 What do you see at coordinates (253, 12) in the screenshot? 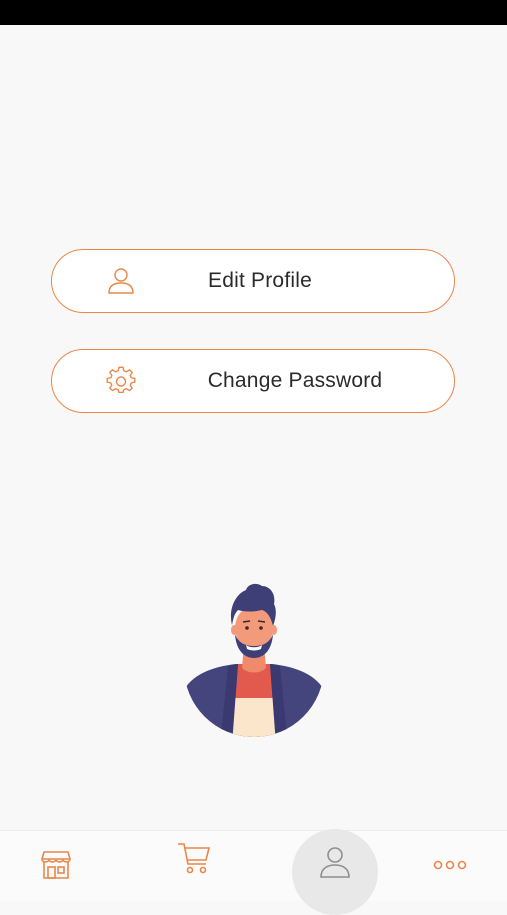
I see `status-bar` at bounding box center [253, 12].